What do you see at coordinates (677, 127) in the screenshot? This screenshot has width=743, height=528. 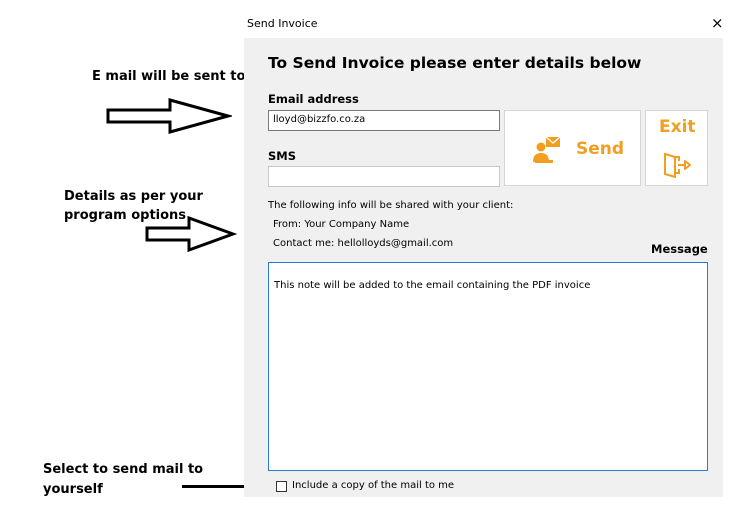 I see `exit-label: Exit` at bounding box center [677, 127].